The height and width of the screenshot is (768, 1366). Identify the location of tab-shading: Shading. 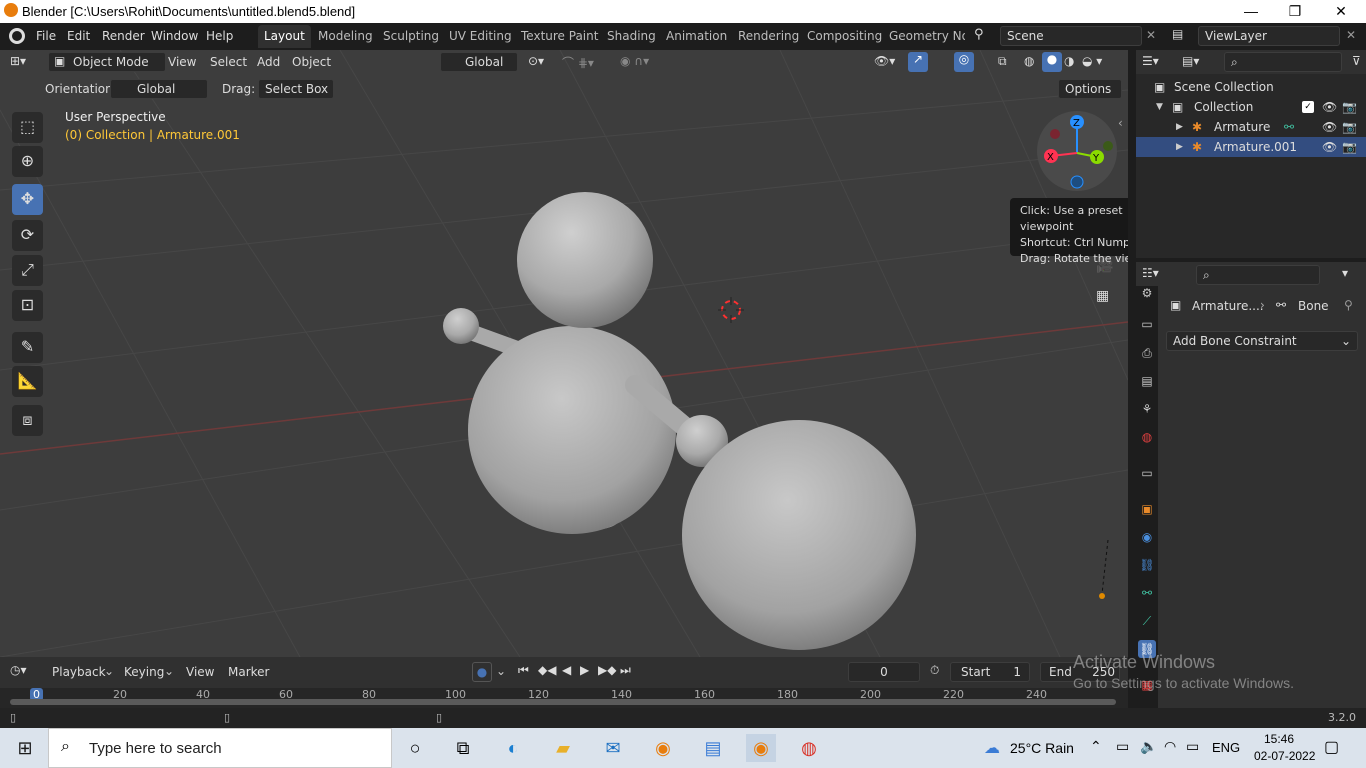
(631, 36).